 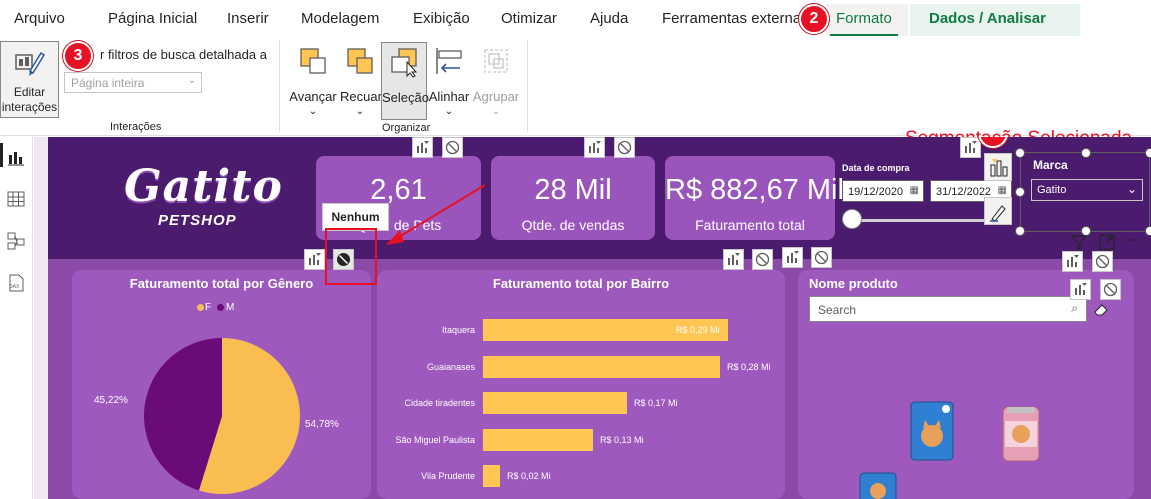 What do you see at coordinates (458, 330) in the screenshot?
I see `bar-category-label: Itaquera` at bounding box center [458, 330].